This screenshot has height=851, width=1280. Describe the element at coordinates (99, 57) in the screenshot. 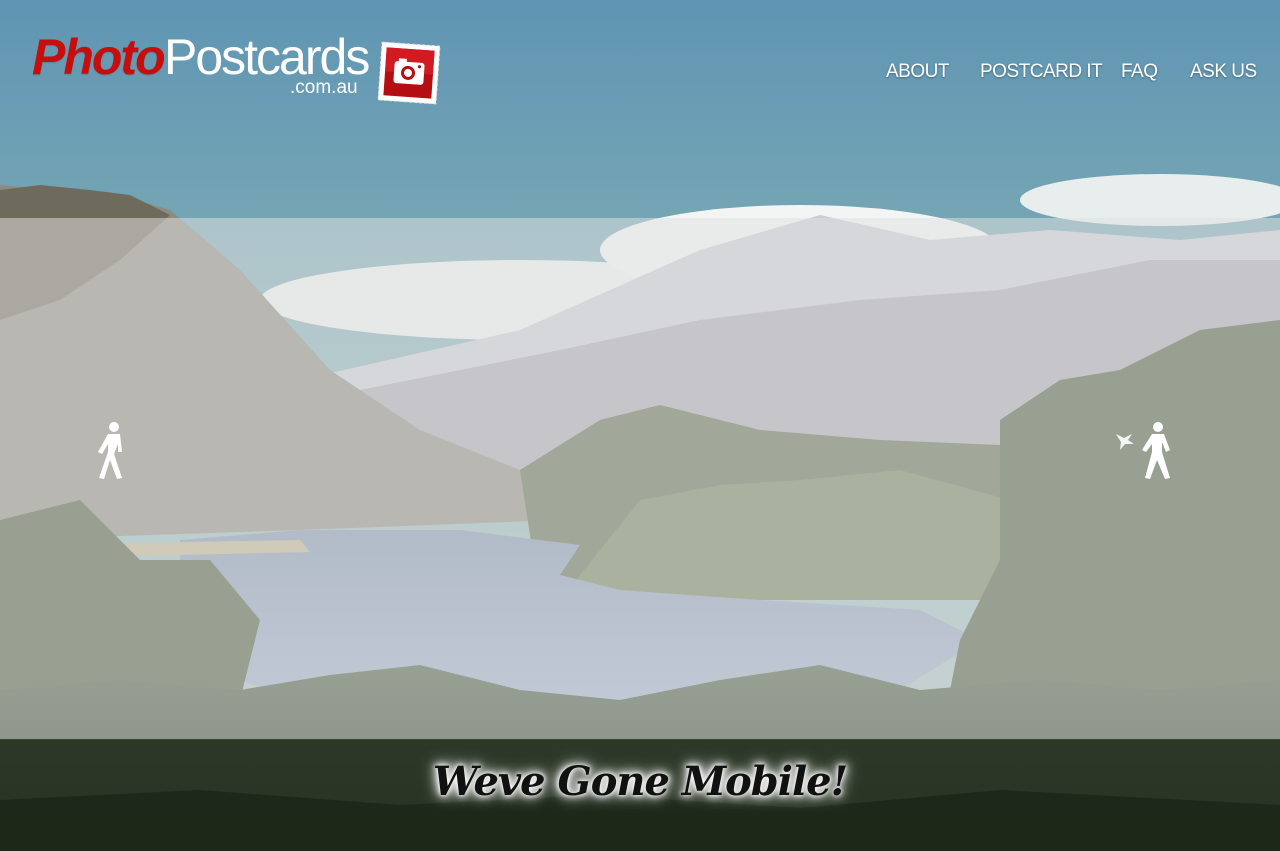

I see `logo-word-photo: Photo` at that location.